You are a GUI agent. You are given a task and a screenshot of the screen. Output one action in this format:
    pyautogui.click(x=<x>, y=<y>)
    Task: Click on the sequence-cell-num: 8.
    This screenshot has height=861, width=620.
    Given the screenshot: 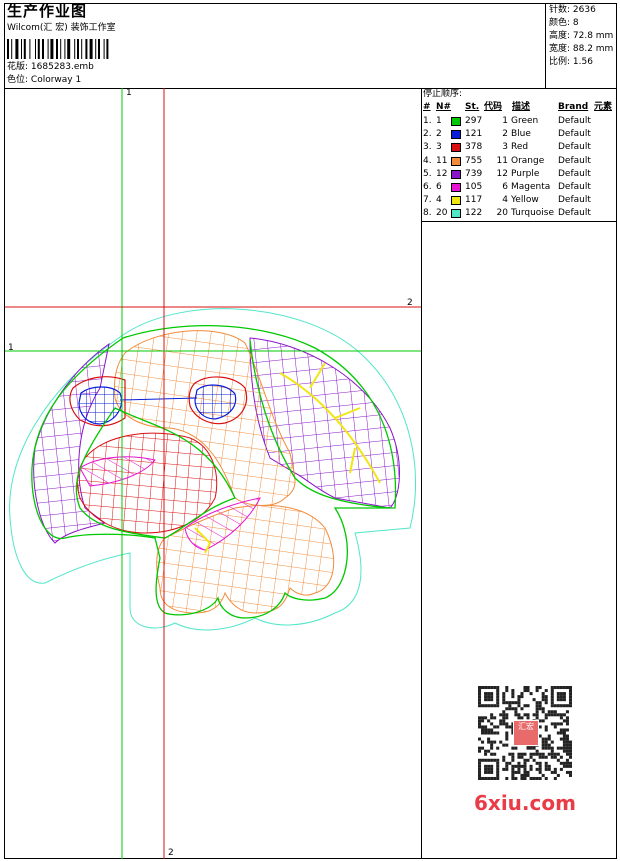 What is the action you would take?
    pyautogui.click(x=427, y=213)
    